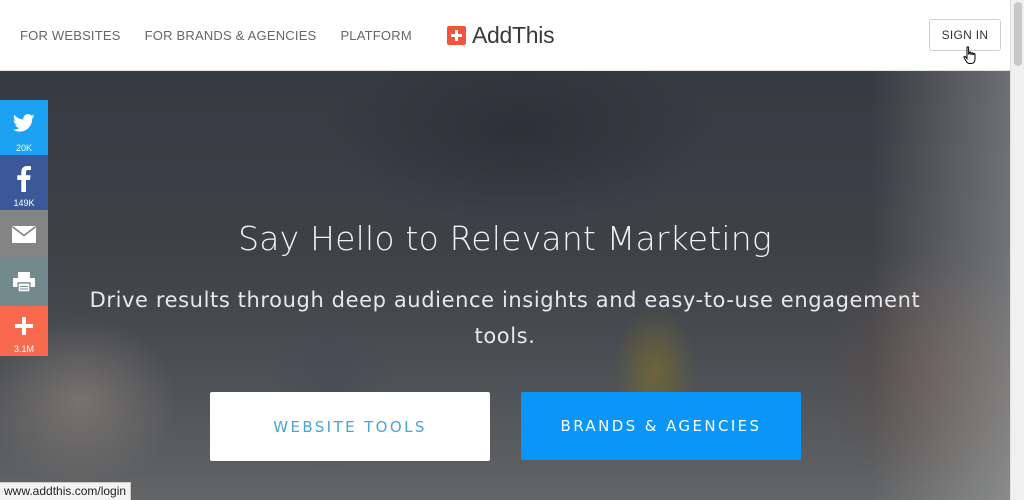 This screenshot has height=500, width=1024. I want to click on plus-icon, so click(24, 326).